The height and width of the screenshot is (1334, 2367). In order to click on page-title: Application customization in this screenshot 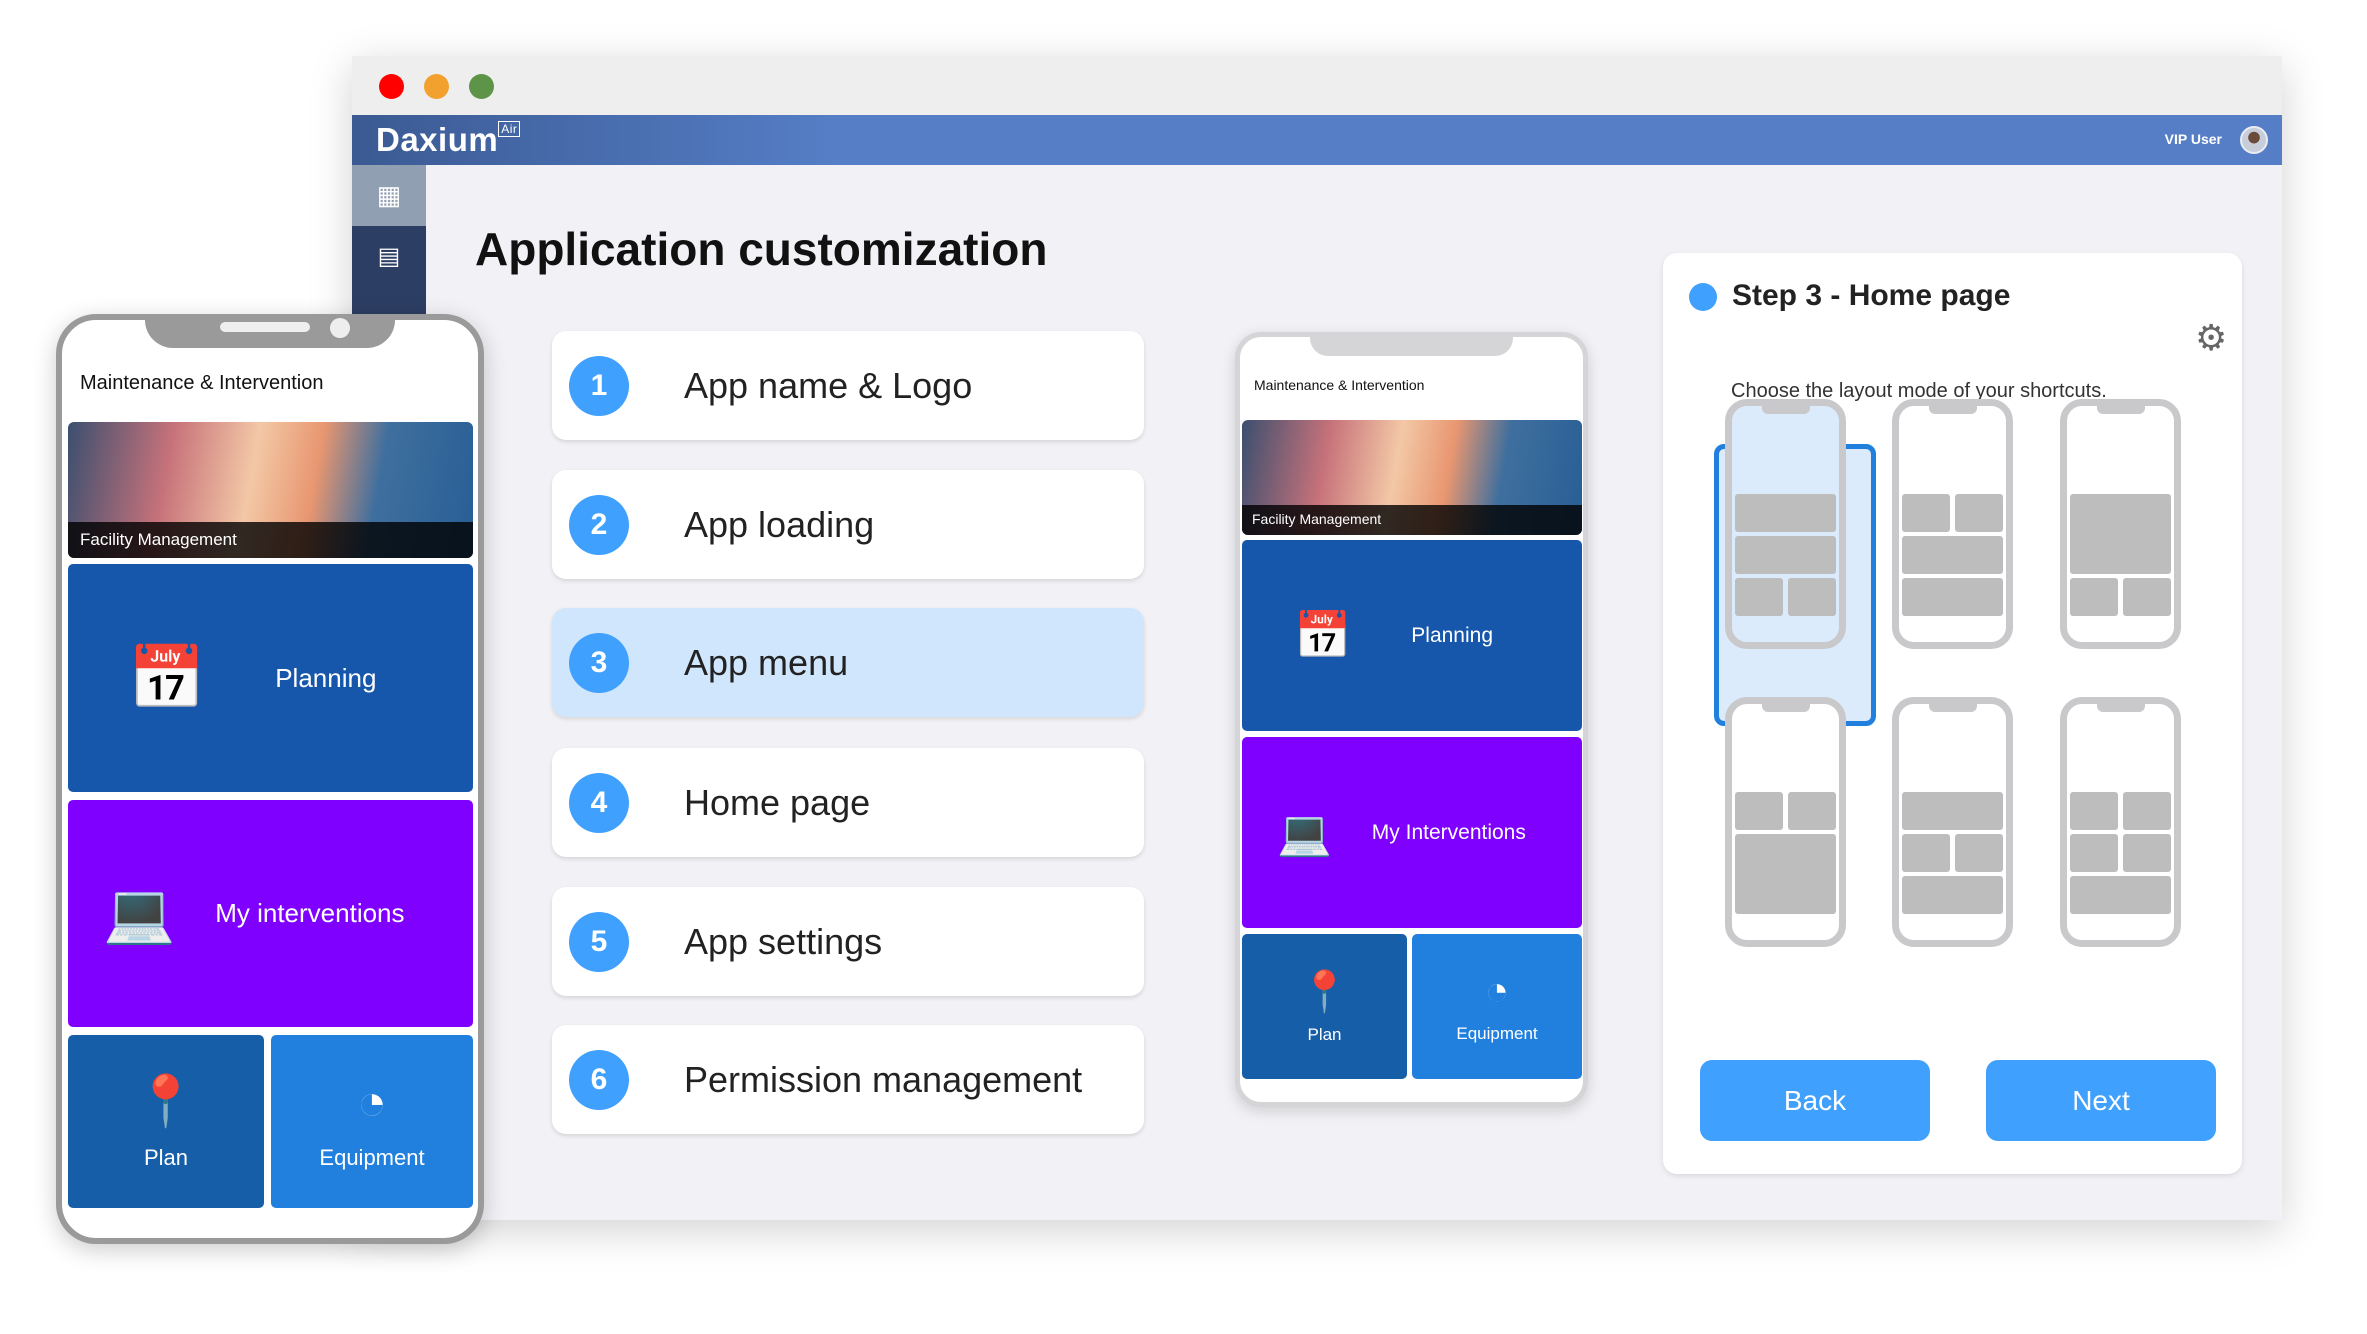, I will do `click(761, 249)`.